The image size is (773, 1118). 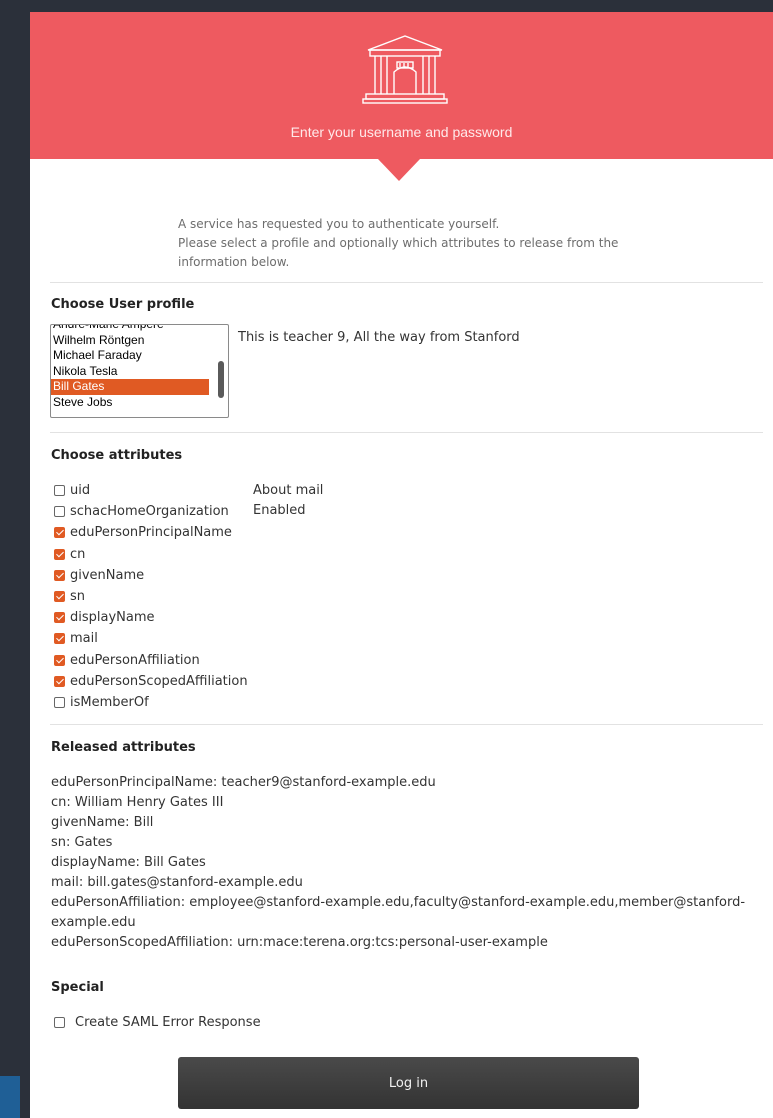 What do you see at coordinates (151, 575) in the screenshot?
I see `attribute-item: givenName` at bounding box center [151, 575].